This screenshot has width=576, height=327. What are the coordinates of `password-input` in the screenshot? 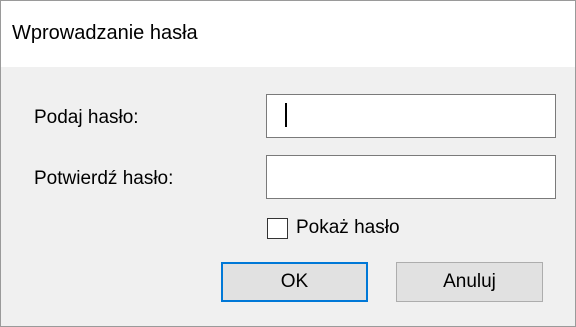 It's located at (411, 116).